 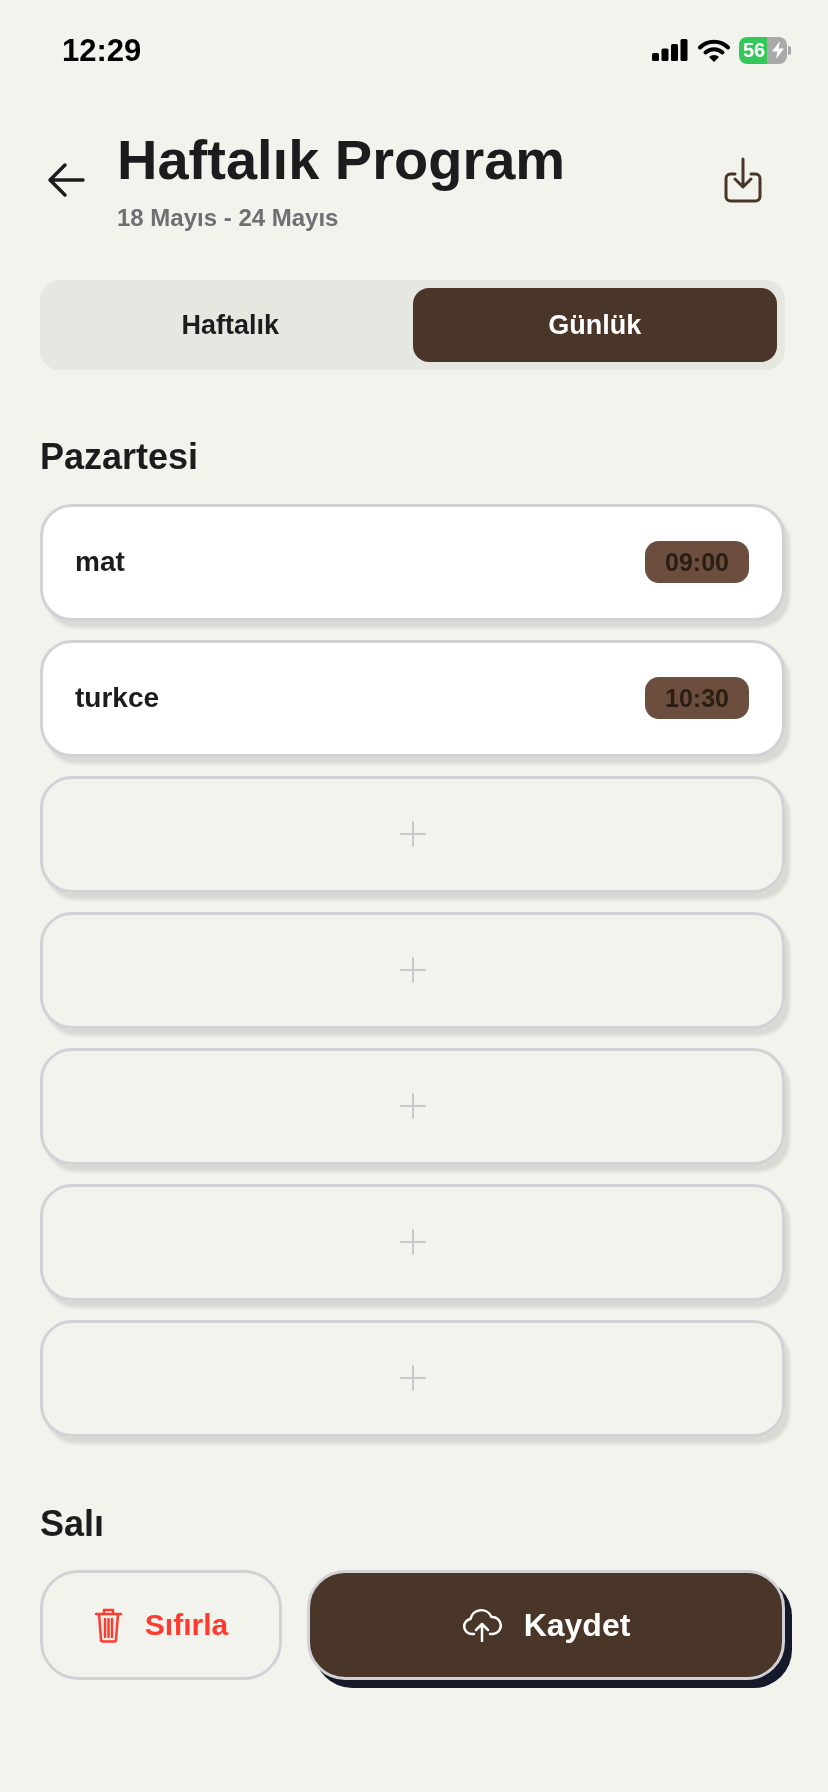 I want to click on battery-percent: 56, so click(x=754, y=50).